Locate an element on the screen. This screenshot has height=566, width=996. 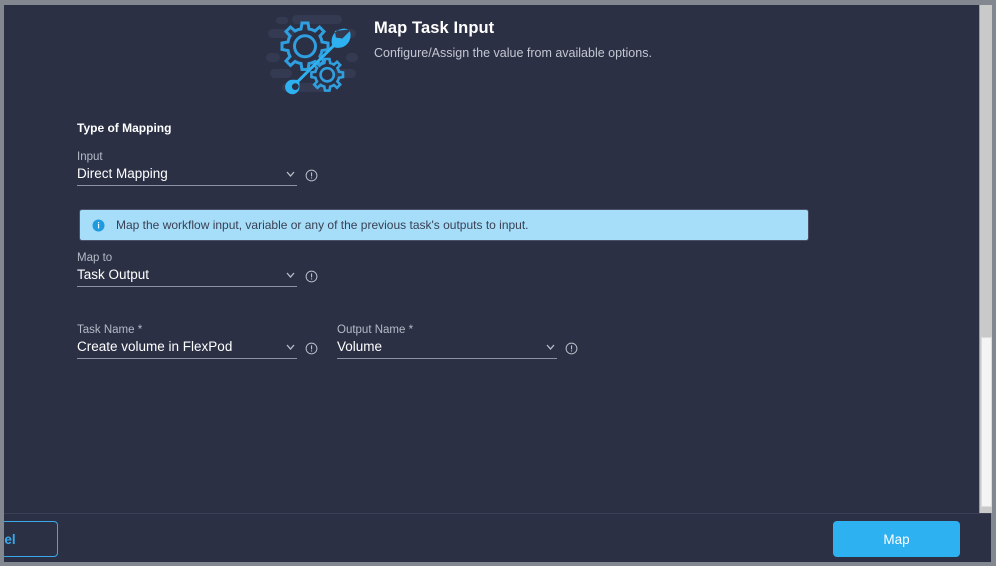
map-button: Map is located at coordinates (896, 539).